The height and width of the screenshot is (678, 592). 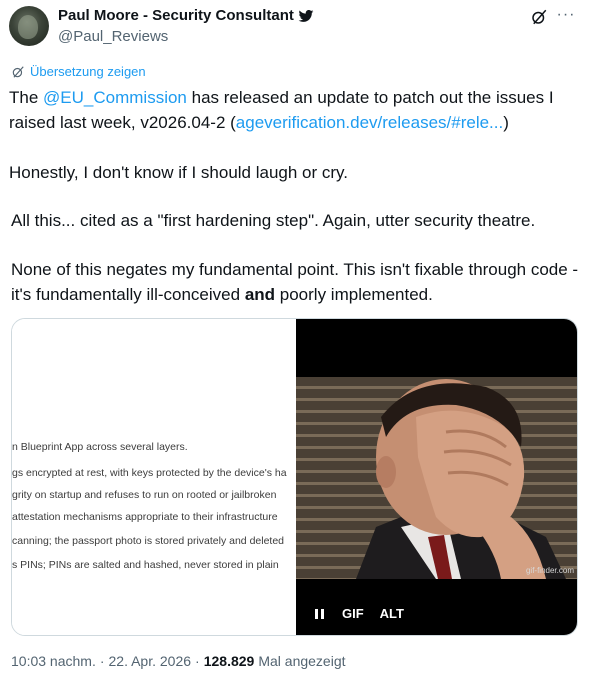 What do you see at coordinates (320, 614) in the screenshot?
I see `pause-icon` at bounding box center [320, 614].